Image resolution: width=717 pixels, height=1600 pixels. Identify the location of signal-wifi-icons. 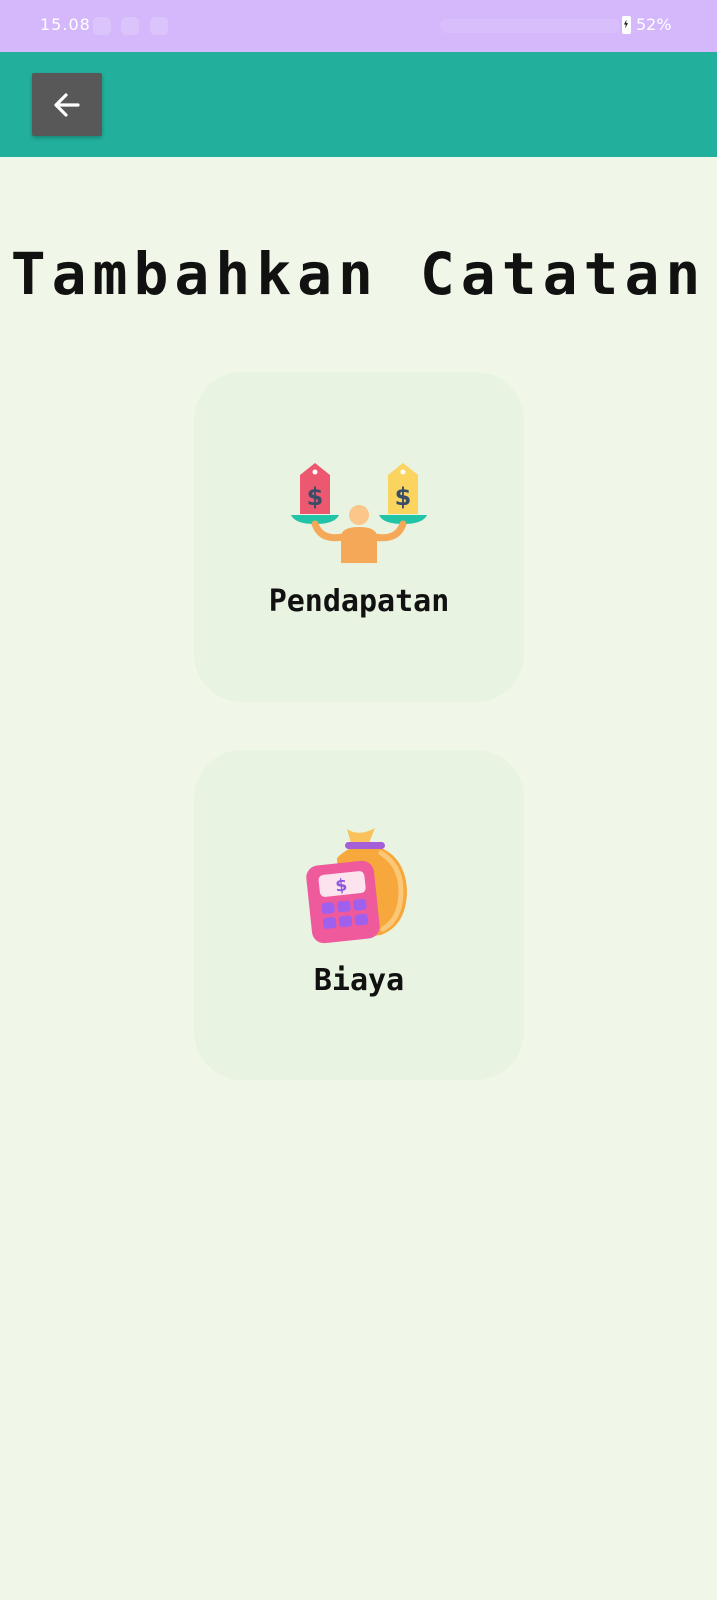
(530, 26).